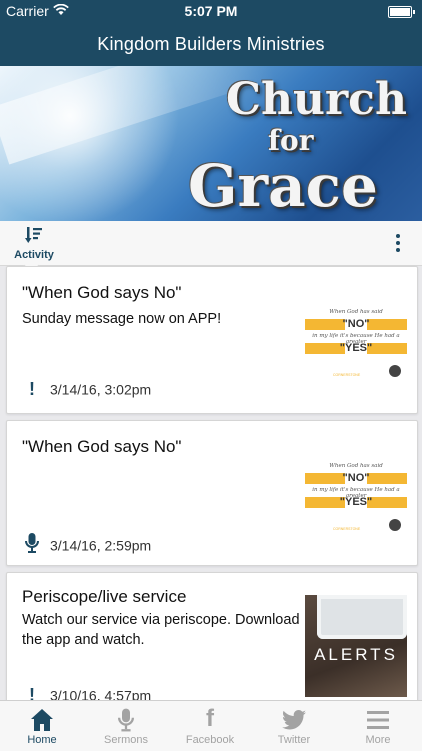  Describe the element at coordinates (294, 719) in the screenshot. I see `twitter-icon` at that location.